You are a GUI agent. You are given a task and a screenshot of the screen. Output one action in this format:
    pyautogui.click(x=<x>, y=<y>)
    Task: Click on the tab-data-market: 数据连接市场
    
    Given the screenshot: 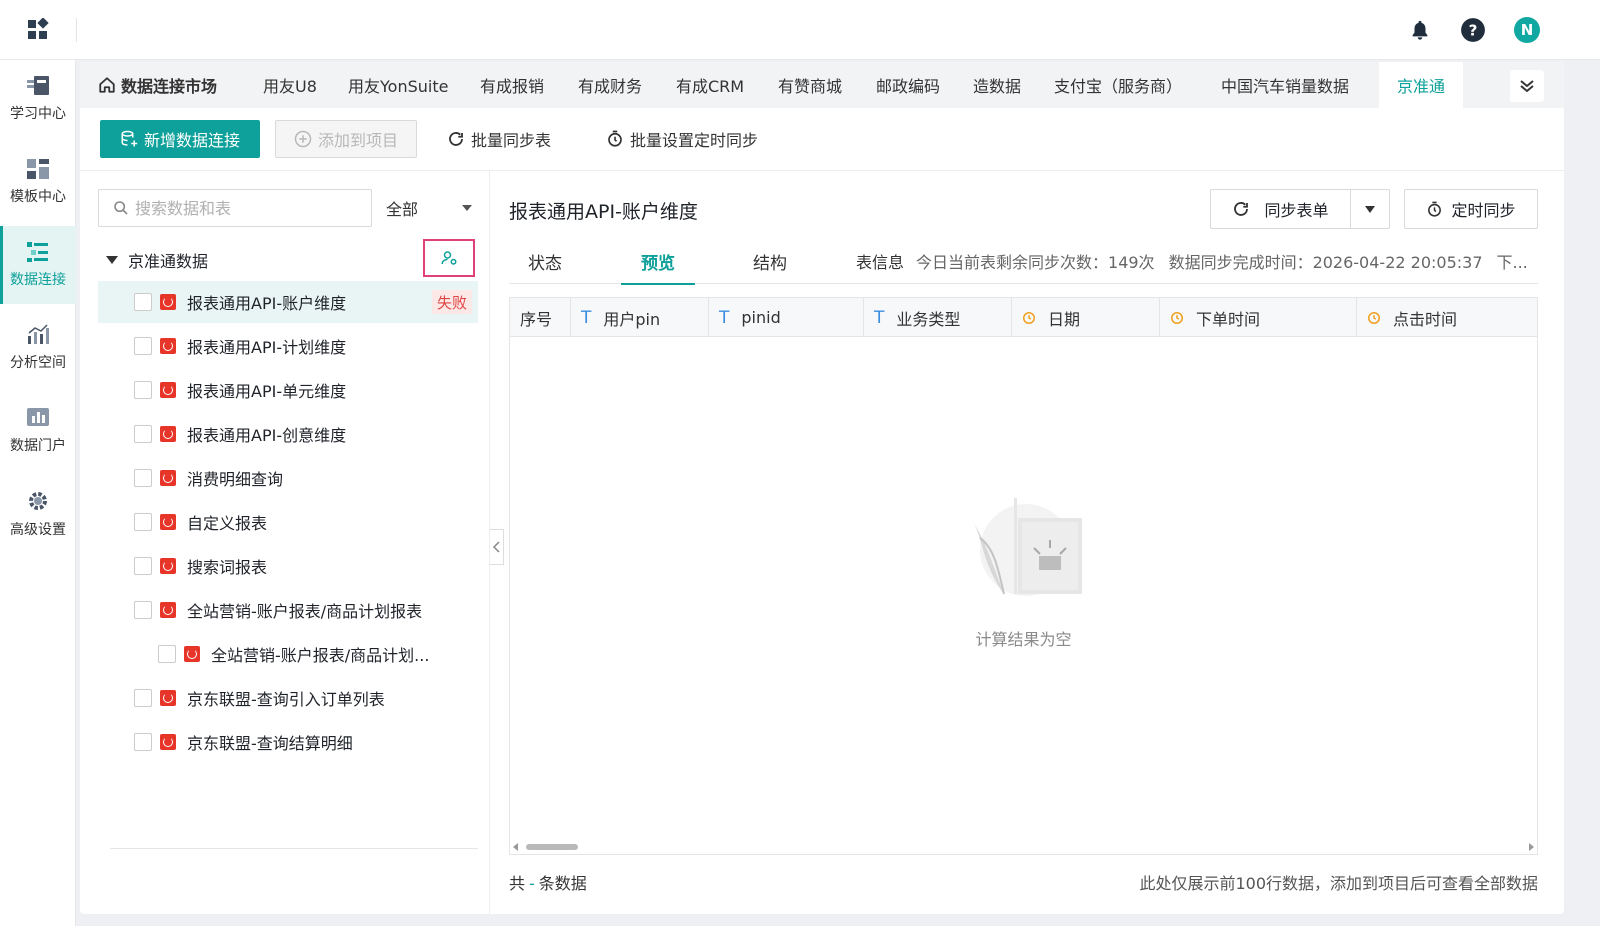 What is the action you would take?
    pyautogui.click(x=157, y=85)
    